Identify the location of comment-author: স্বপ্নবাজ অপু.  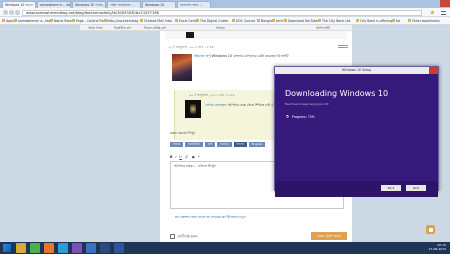
(202, 56).